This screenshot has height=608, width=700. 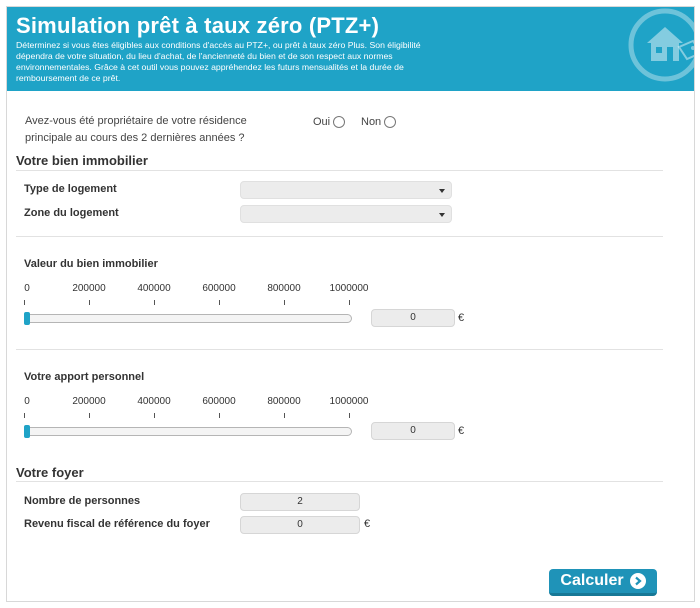 What do you see at coordinates (70, 189) in the screenshot?
I see `type-logement-label: Type de logement` at bounding box center [70, 189].